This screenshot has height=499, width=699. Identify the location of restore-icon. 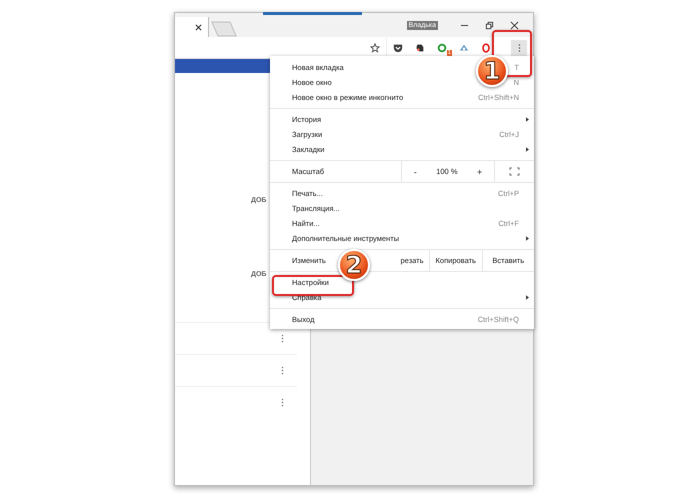
(489, 25).